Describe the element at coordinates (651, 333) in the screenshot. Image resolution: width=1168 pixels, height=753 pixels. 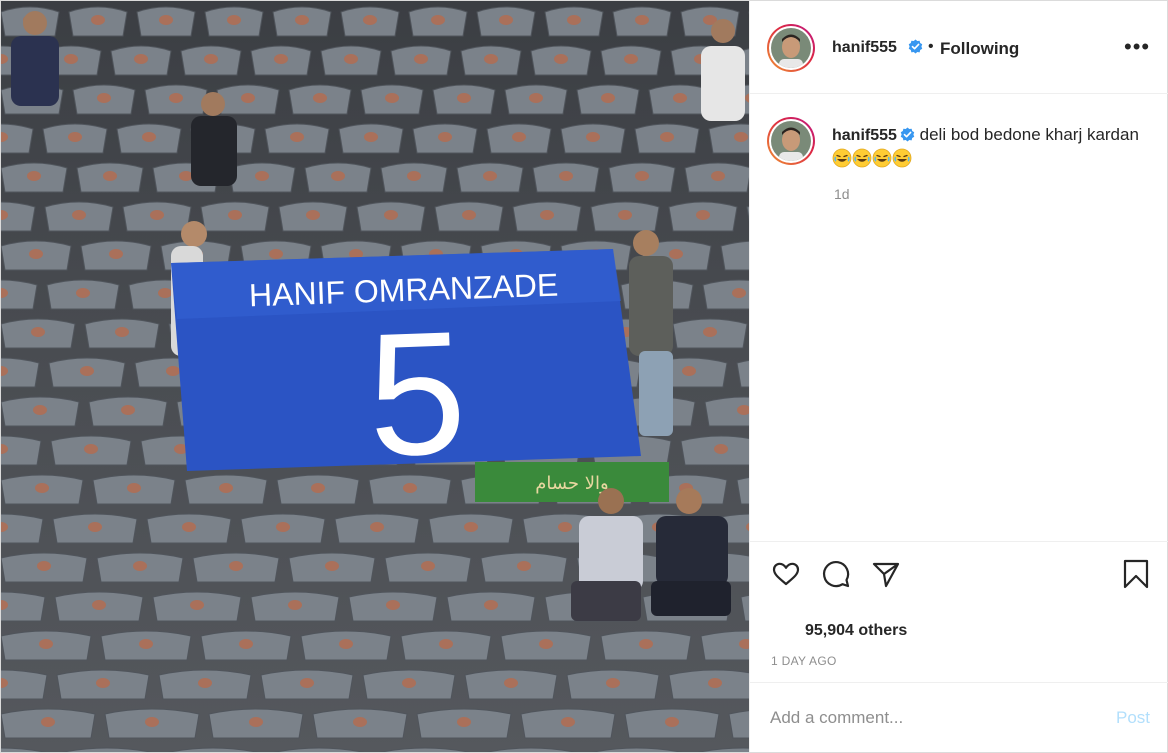
I see `fan-right` at that location.